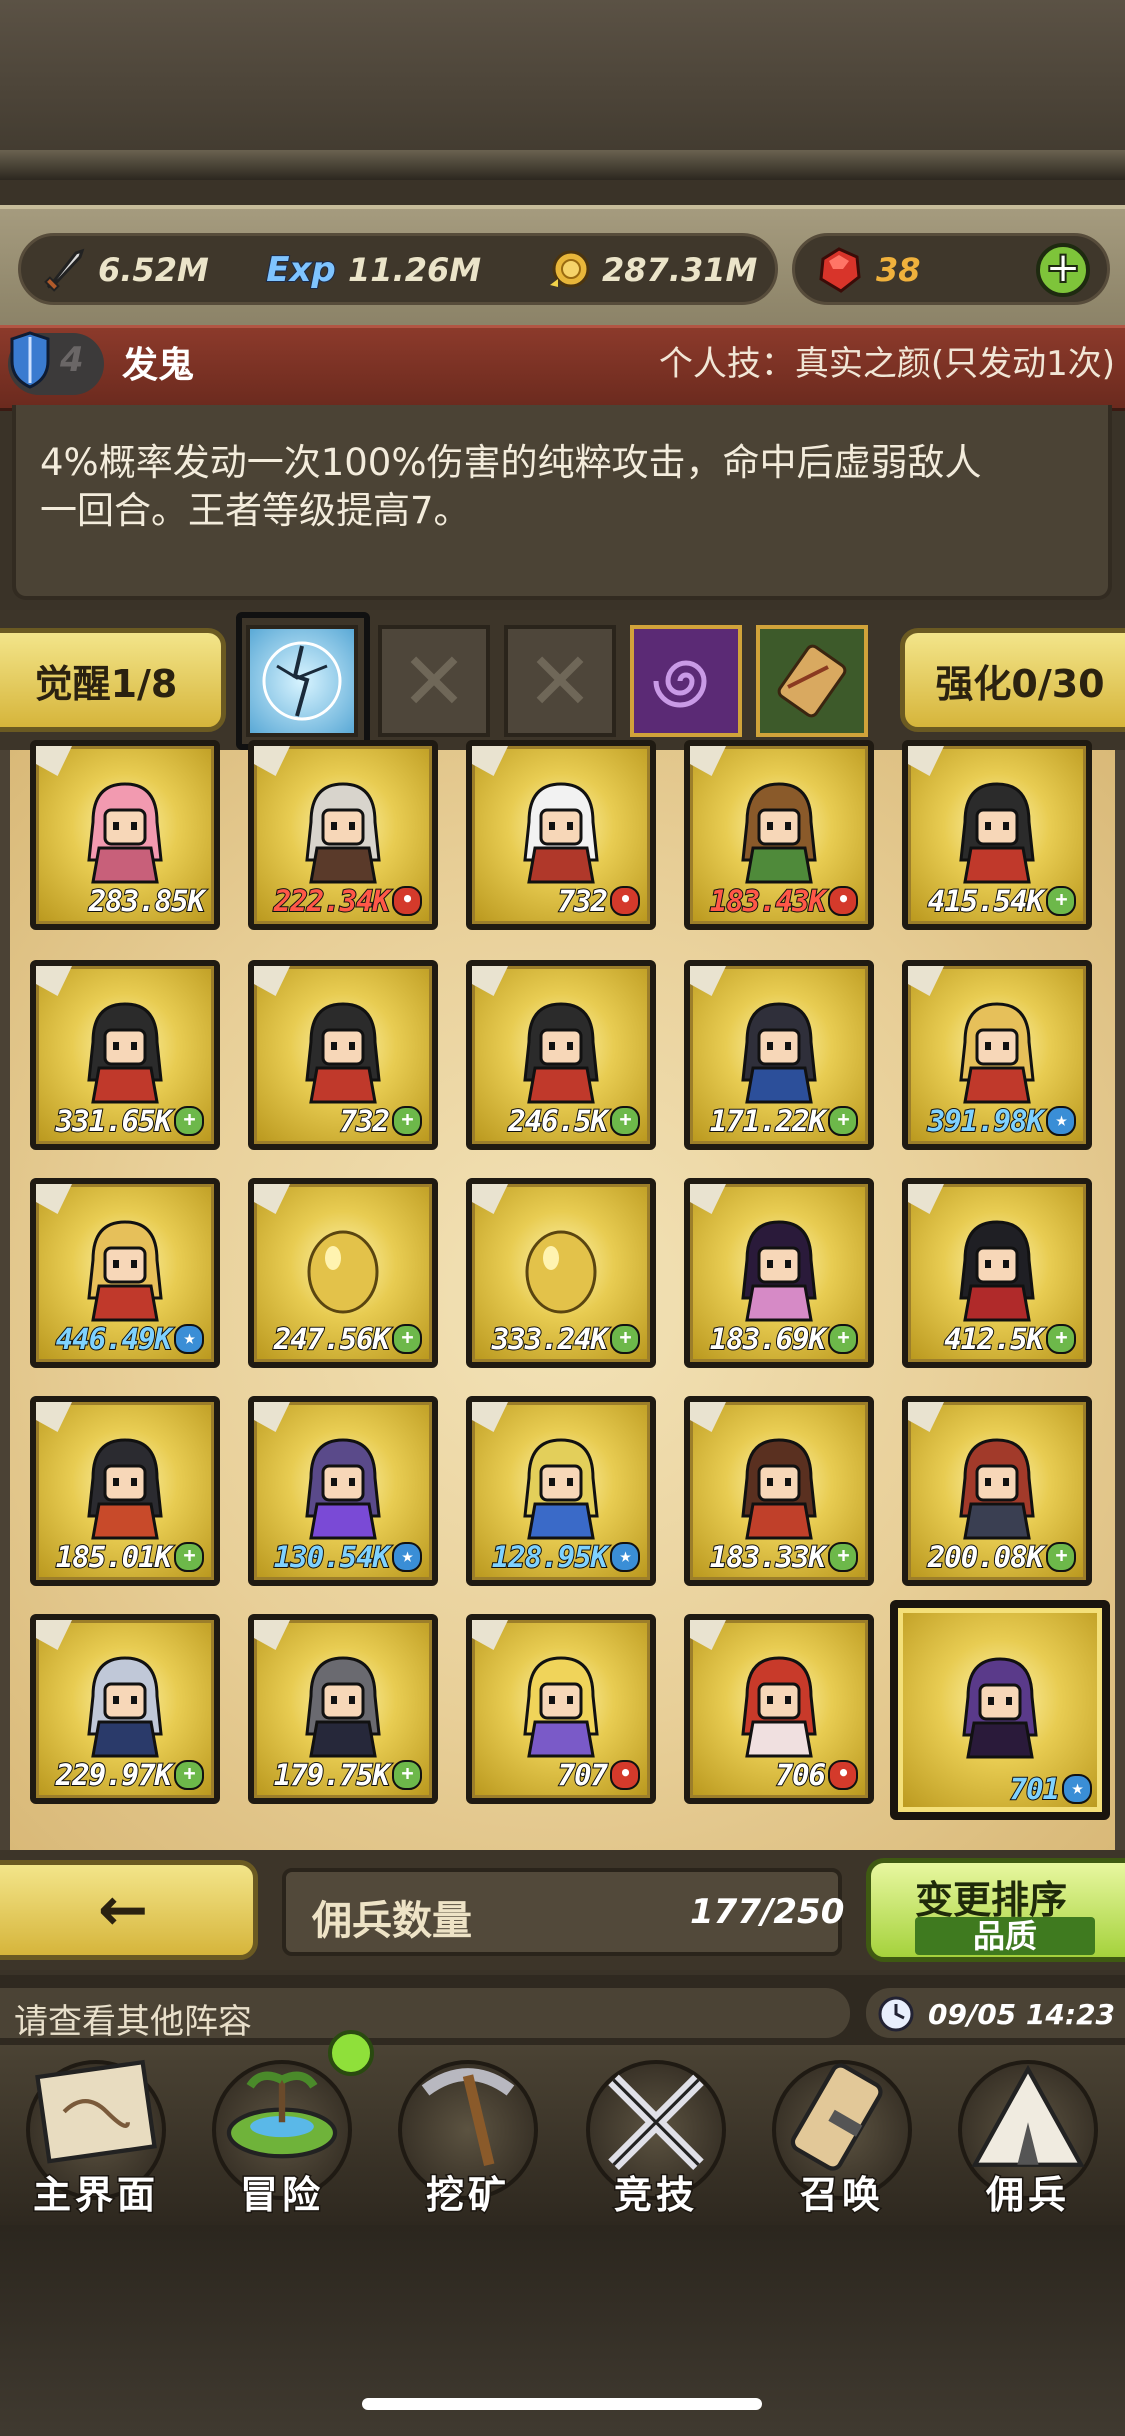 The image size is (1125, 2436). I want to click on mercenary-card: 229.97K +, so click(125, 1709).